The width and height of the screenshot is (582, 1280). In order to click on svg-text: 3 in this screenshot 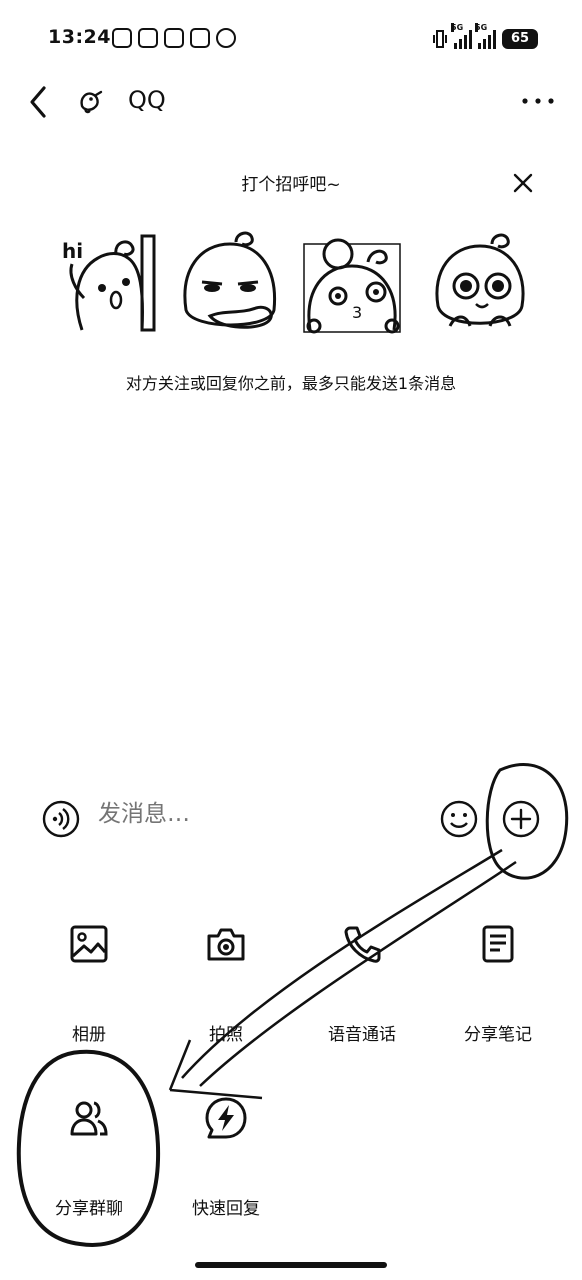, I will do `click(357, 312)`.